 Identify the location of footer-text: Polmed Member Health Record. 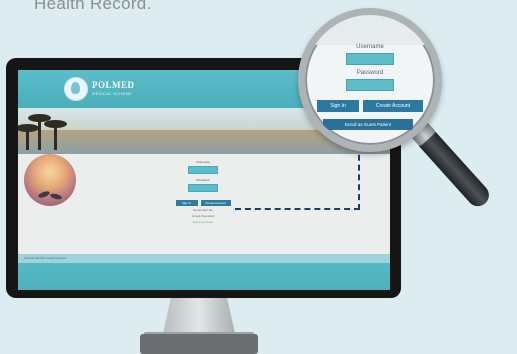
(45, 258).